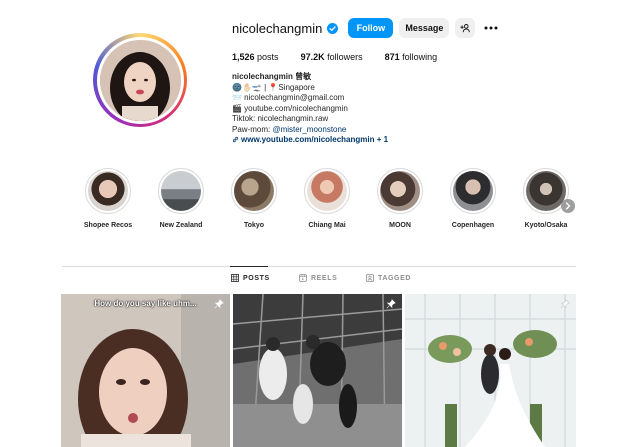  I want to click on followers-label: followers, so click(345, 57).